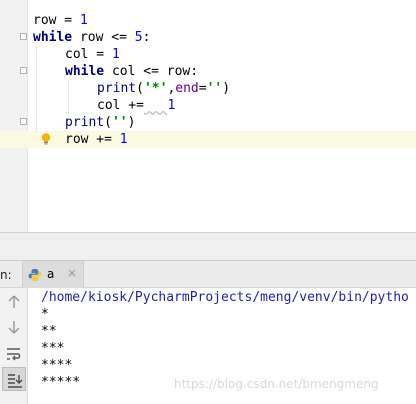 The image size is (416, 404). I want to click on run-toolbar, so click(14, 346).